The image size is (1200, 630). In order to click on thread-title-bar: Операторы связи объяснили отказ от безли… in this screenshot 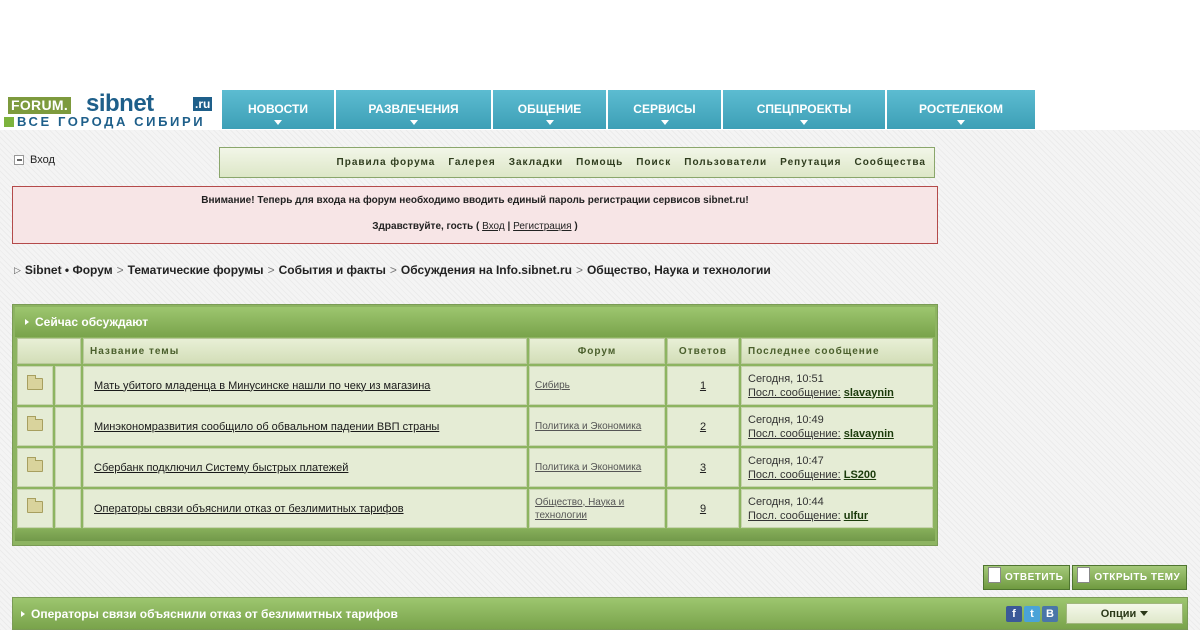, I will do `click(600, 613)`.